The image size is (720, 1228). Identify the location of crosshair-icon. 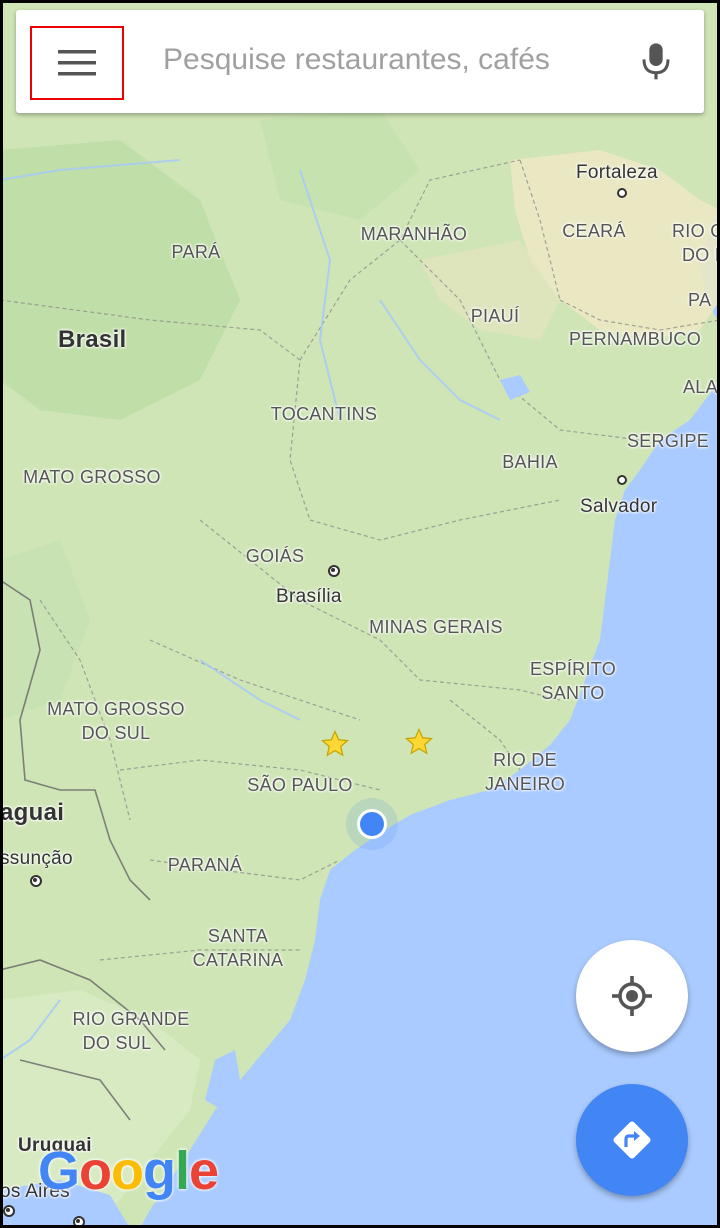
(632, 996).